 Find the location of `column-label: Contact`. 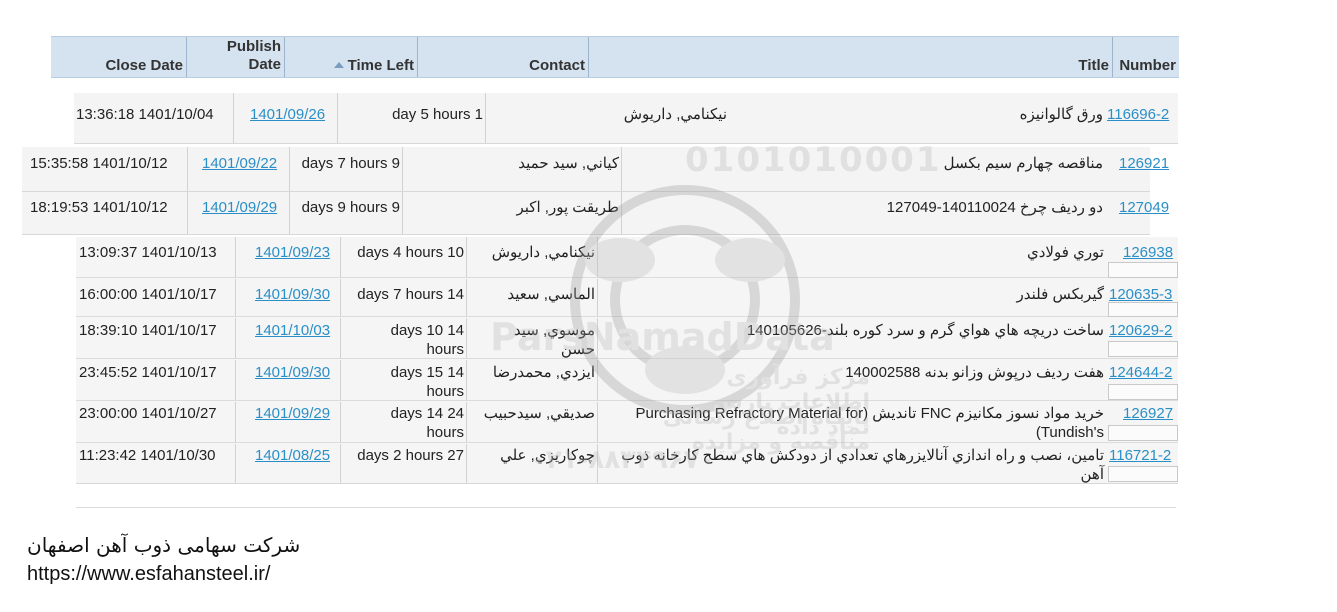

column-label: Contact is located at coordinates (557, 65).